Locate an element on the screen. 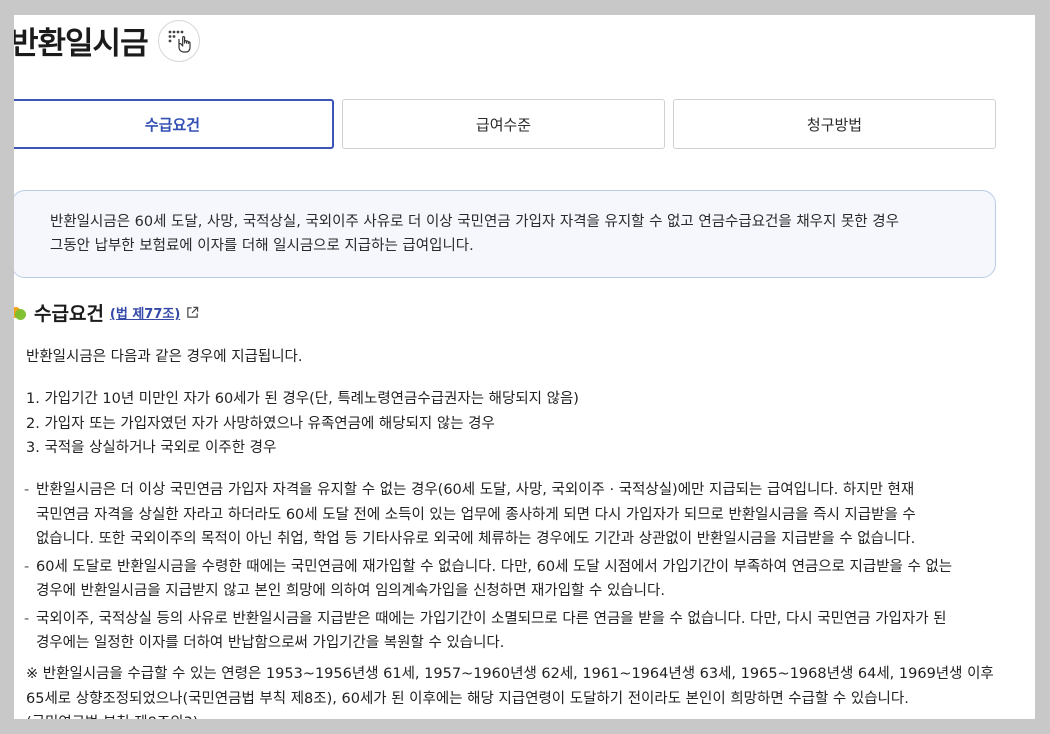  section-title: 수급요건 is located at coordinates (69, 314).